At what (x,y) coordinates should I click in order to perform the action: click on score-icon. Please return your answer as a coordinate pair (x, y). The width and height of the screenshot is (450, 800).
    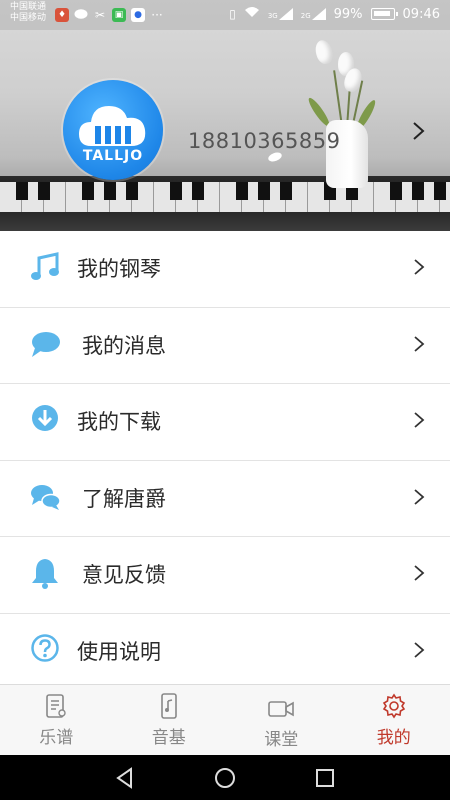
    Looking at the image, I should click on (56, 706).